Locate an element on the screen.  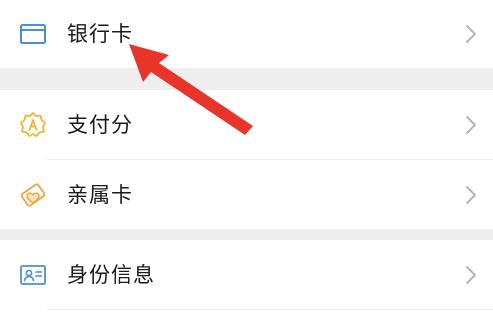
payment-score-icon is located at coordinates (33, 125).